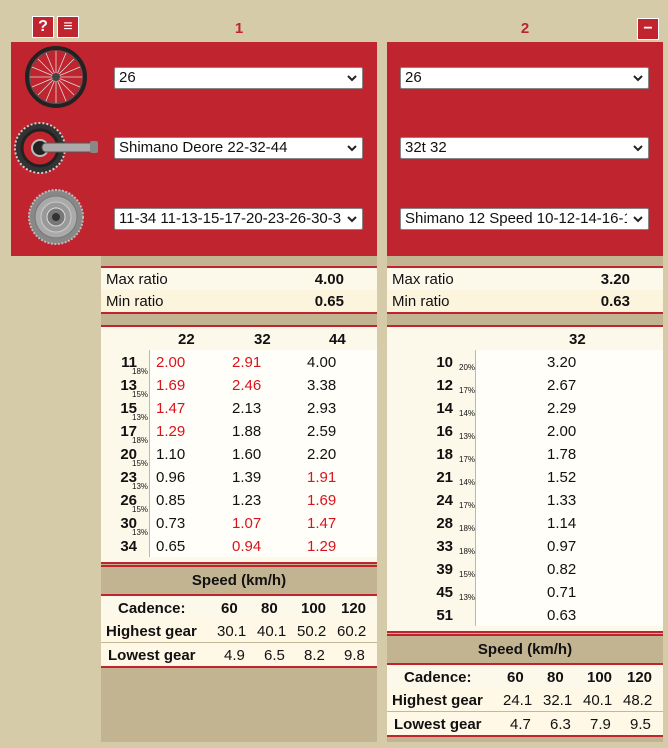 The image size is (668, 748). Describe the element at coordinates (171, 523) in the screenshot. I see `ratio-cell: 0.73` at that location.